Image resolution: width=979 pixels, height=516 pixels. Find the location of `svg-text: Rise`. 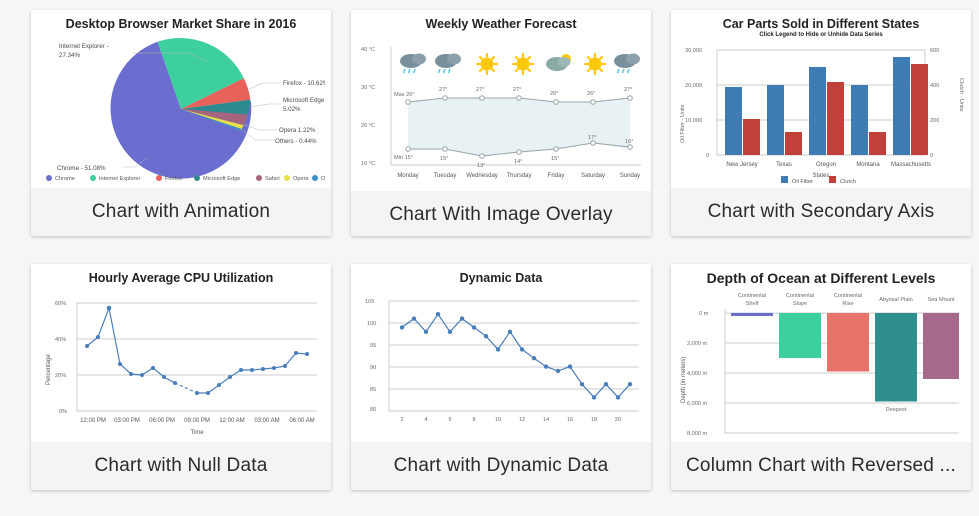

svg-text: Rise is located at coordinates (847, 304).